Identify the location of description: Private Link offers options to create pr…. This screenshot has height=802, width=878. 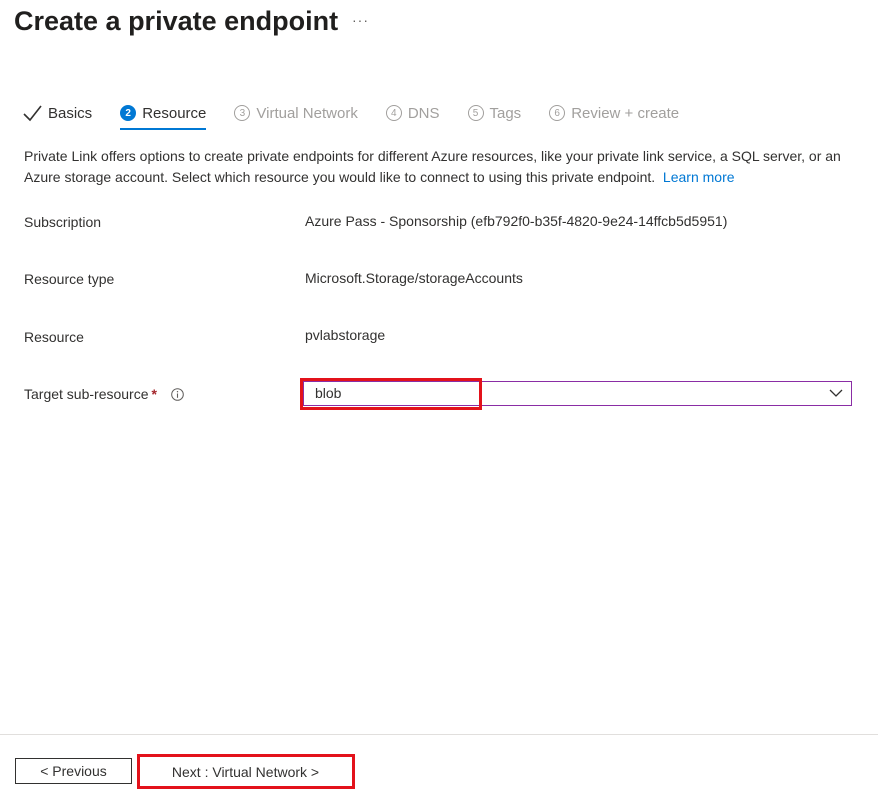
(444, 167).